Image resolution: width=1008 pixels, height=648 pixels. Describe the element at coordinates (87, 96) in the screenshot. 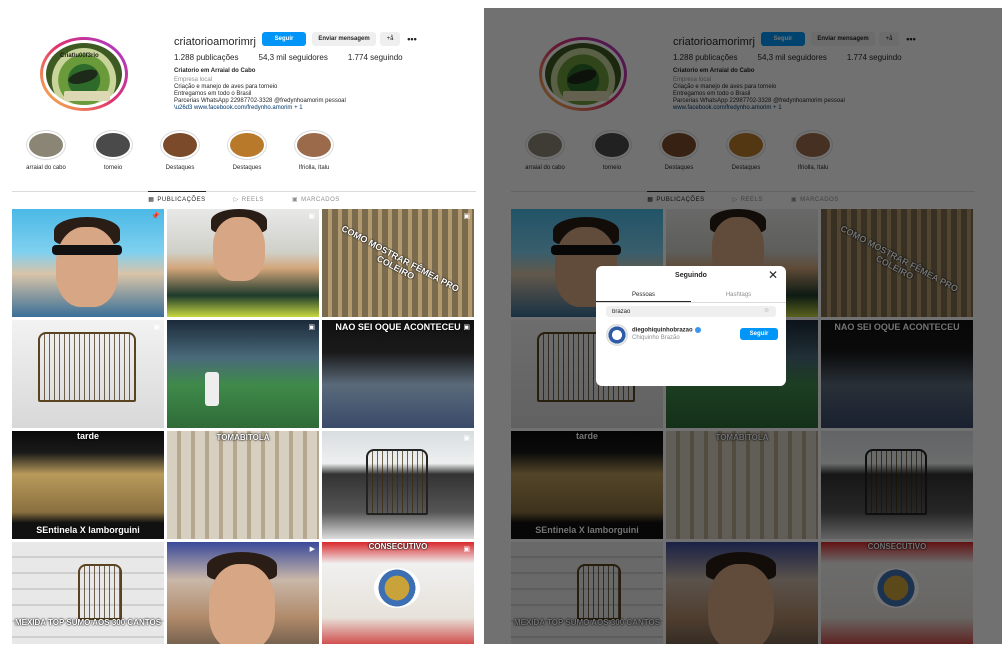

I see `logo-banner` at that location.